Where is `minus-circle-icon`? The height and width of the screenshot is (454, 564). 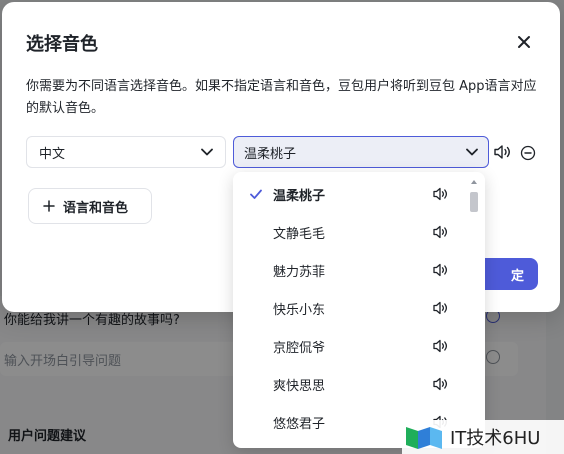 minus-circle-icon is located at coordinates (528, 153).